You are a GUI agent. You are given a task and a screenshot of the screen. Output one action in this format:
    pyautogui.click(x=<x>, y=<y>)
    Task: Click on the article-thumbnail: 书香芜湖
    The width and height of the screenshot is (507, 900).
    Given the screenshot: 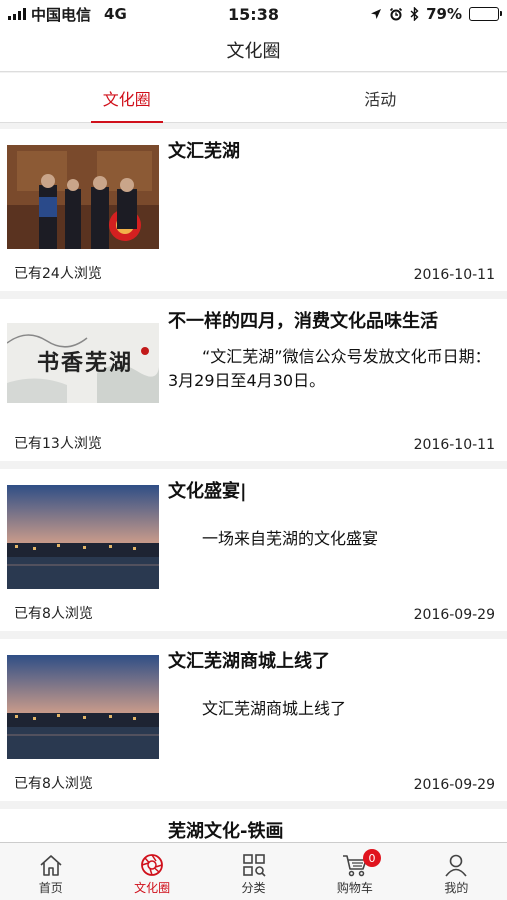 What is the action you would take?
    pyautogui.click(x=83, y=363)
    